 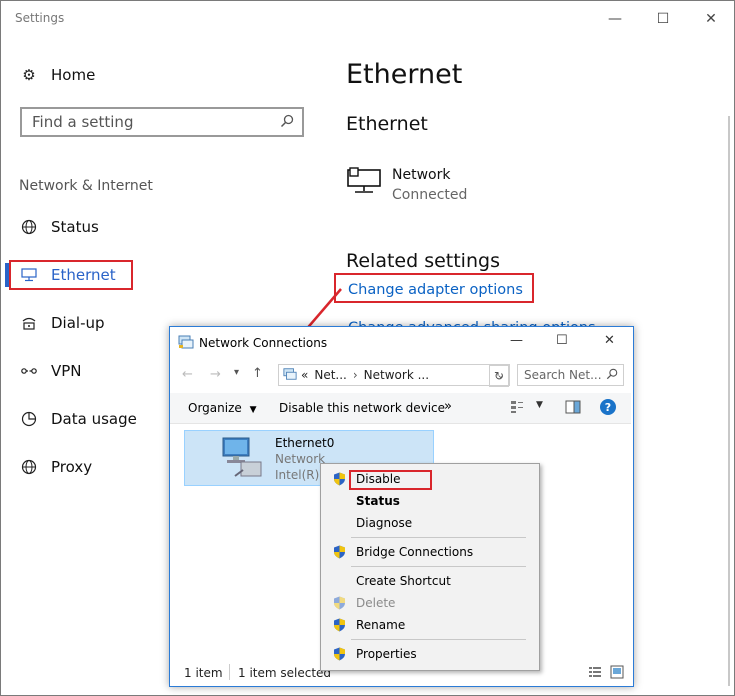 I want to click on menu-item-label: Rename, so click(x=381, y=625).